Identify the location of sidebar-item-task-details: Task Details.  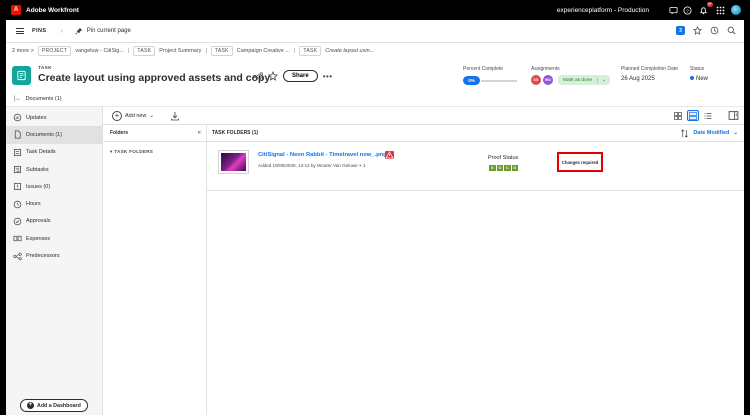
(54, 152).